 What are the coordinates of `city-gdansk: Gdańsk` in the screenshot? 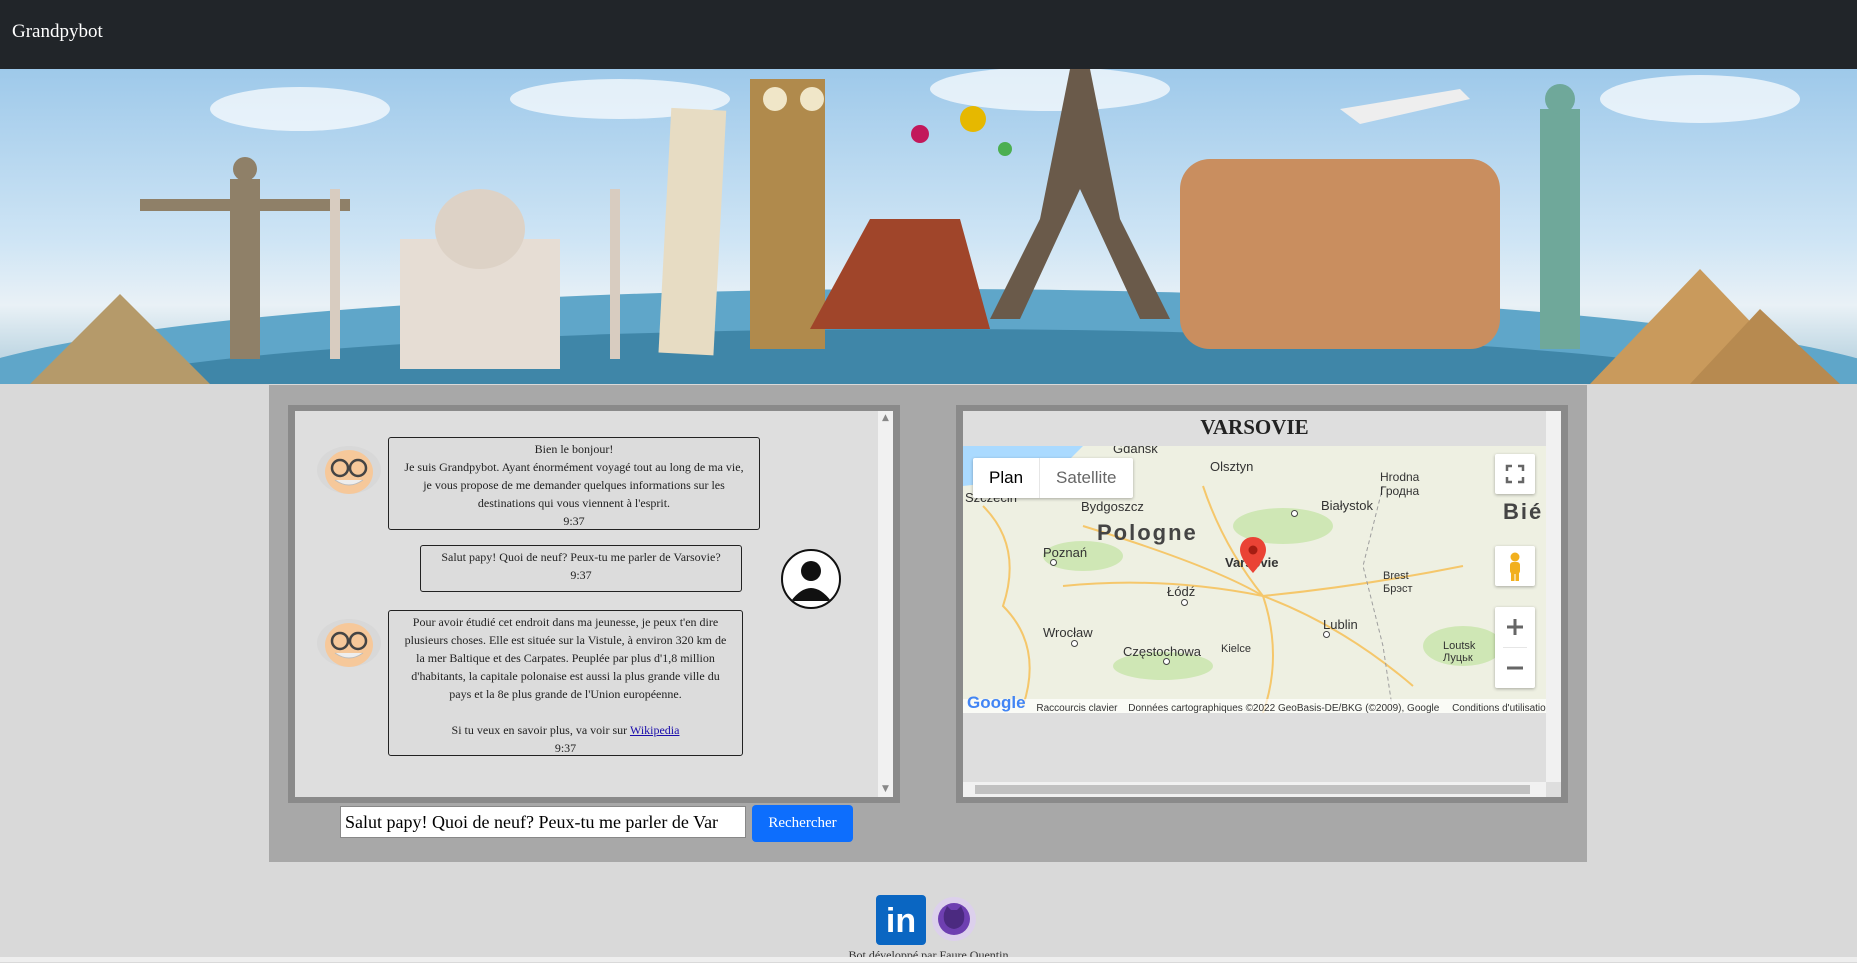 It's located at (1135, 451).